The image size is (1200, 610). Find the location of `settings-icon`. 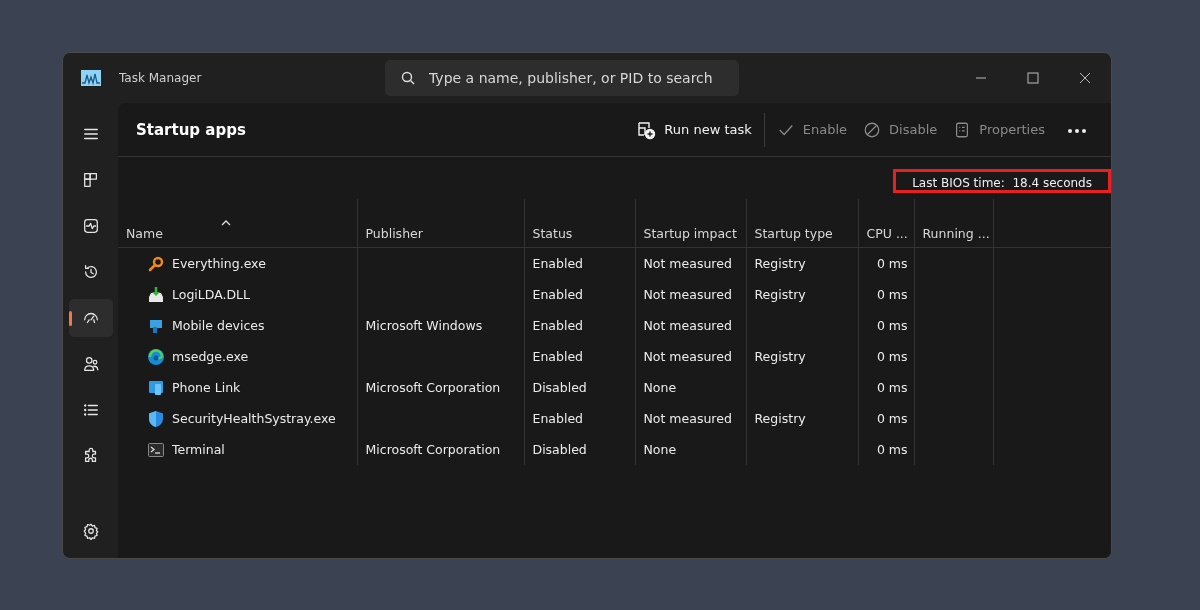

settings-icon is located at coordinates (90, 531).